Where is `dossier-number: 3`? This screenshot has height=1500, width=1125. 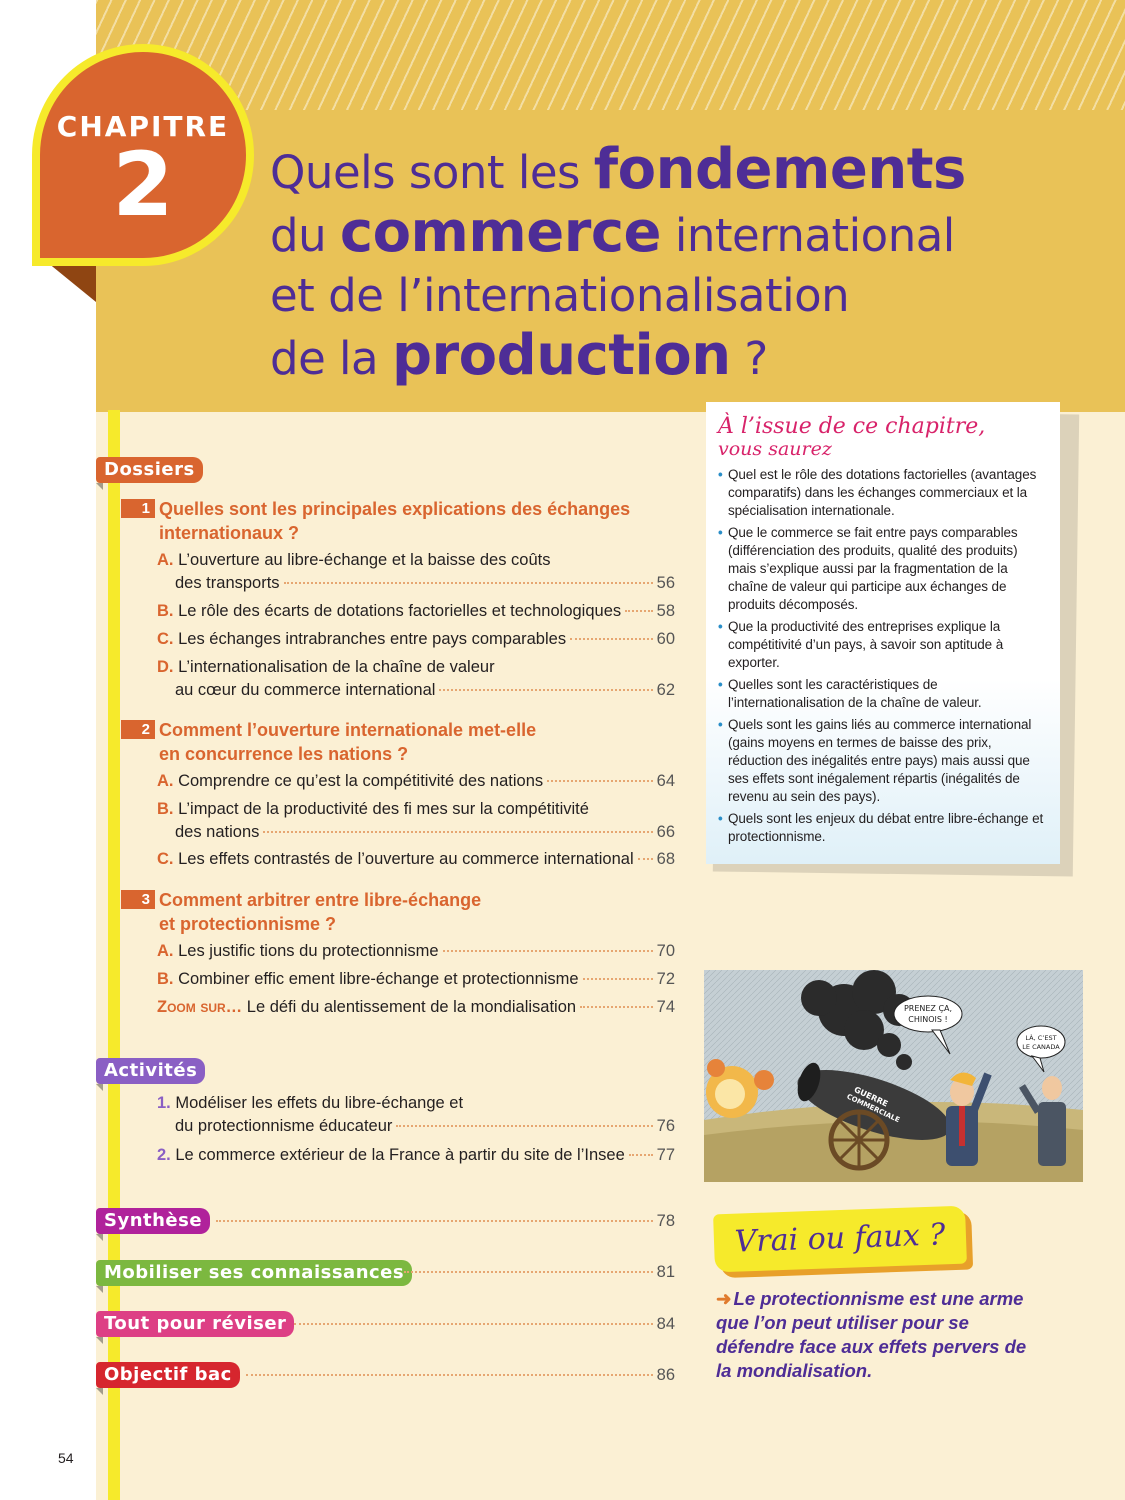
dossier-number: 3 is located at coordinates (138, 899).